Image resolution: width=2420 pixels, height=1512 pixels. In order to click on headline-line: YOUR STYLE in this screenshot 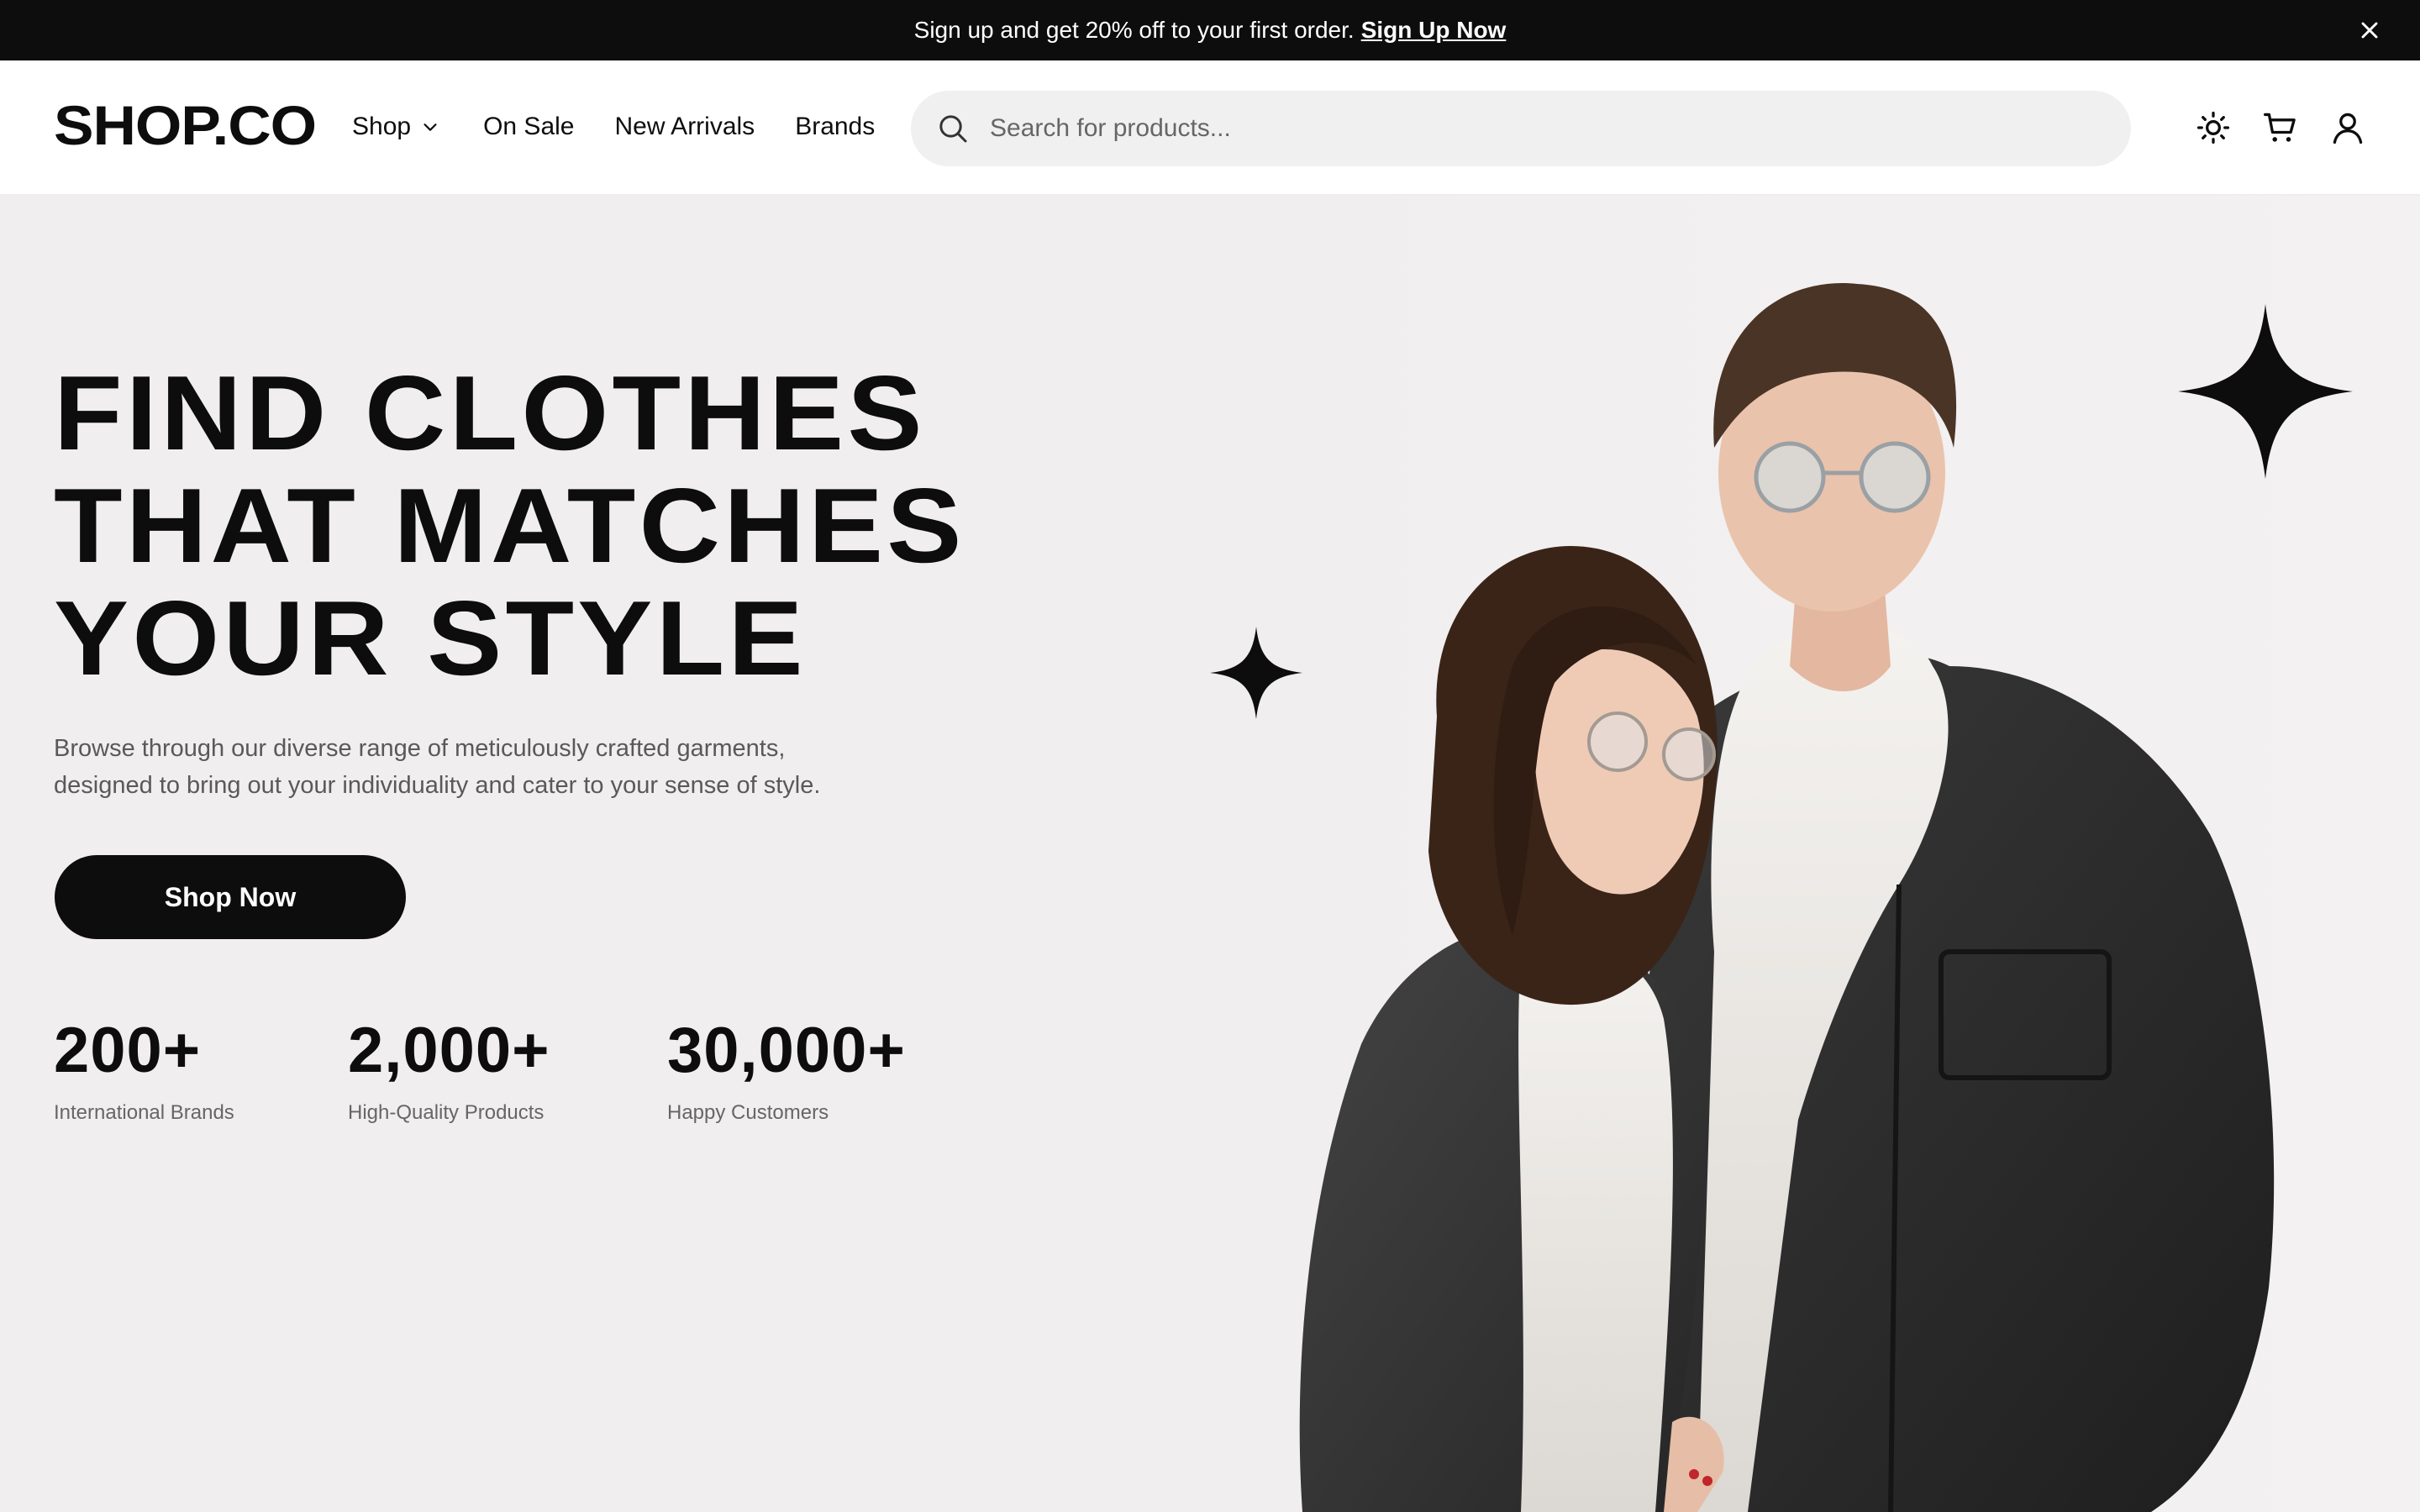, I will do `click(431, 638)`.